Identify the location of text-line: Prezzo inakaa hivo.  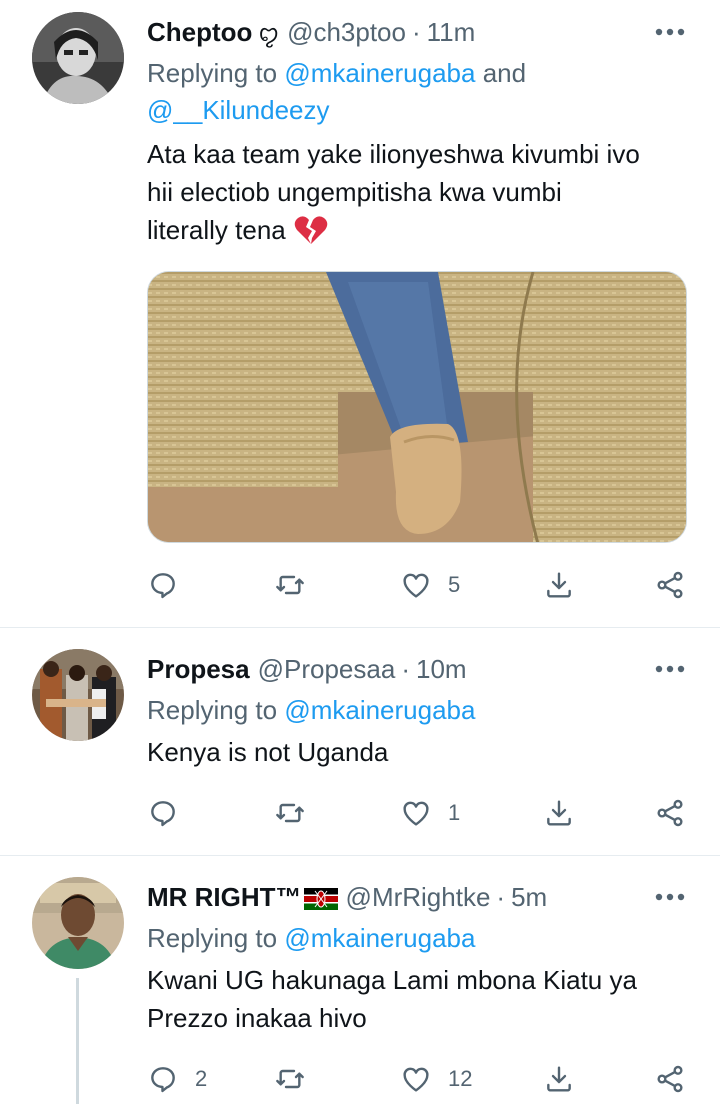
(257, 1018).